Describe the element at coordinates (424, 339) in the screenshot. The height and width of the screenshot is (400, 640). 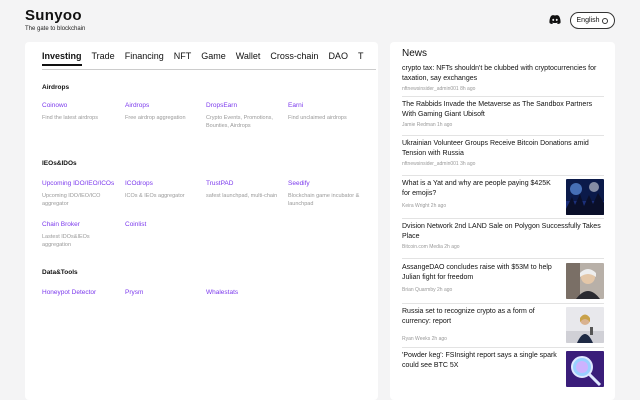
I see `news-meta: Ryan Weeks 2h ago` at that location.